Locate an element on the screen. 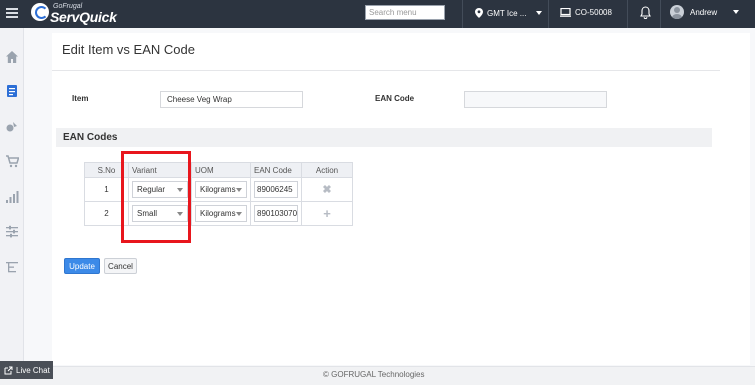 This screenshot has width=755, height=385. reports-icon is located at coordinates (12, 197).